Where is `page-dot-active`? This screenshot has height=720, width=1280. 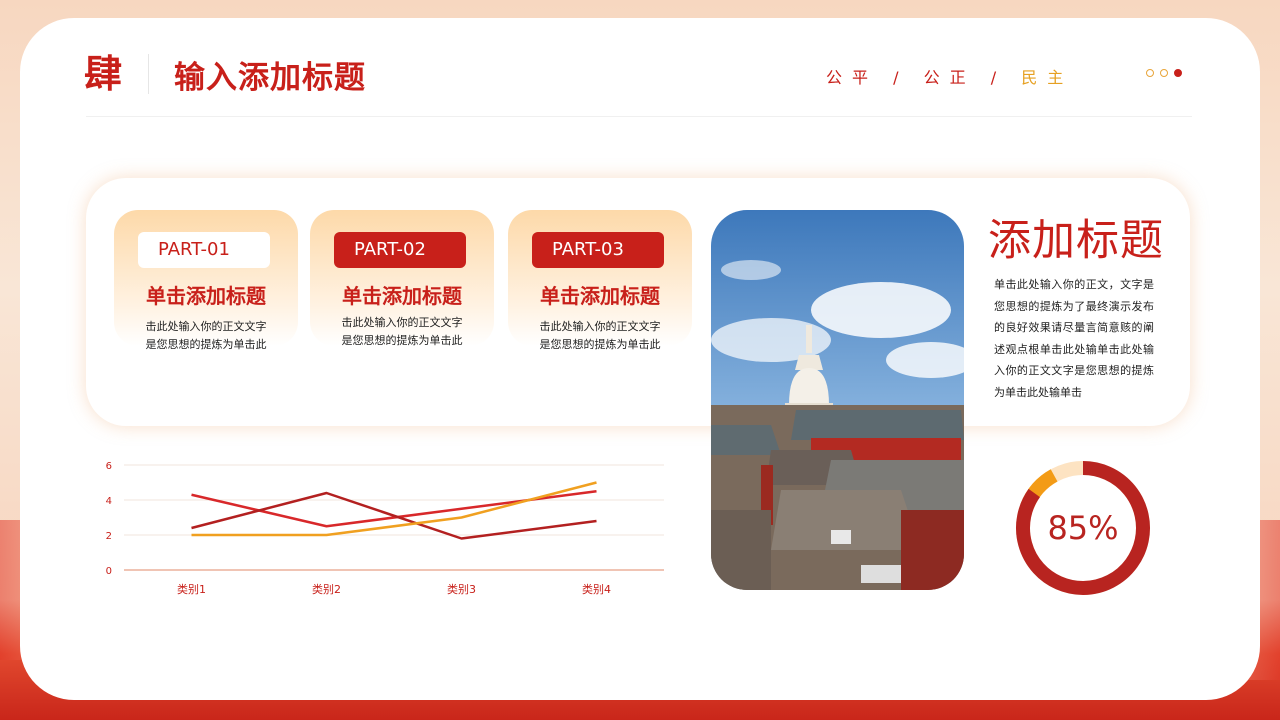 page-dot-active is located at coordinates (1178, 73).